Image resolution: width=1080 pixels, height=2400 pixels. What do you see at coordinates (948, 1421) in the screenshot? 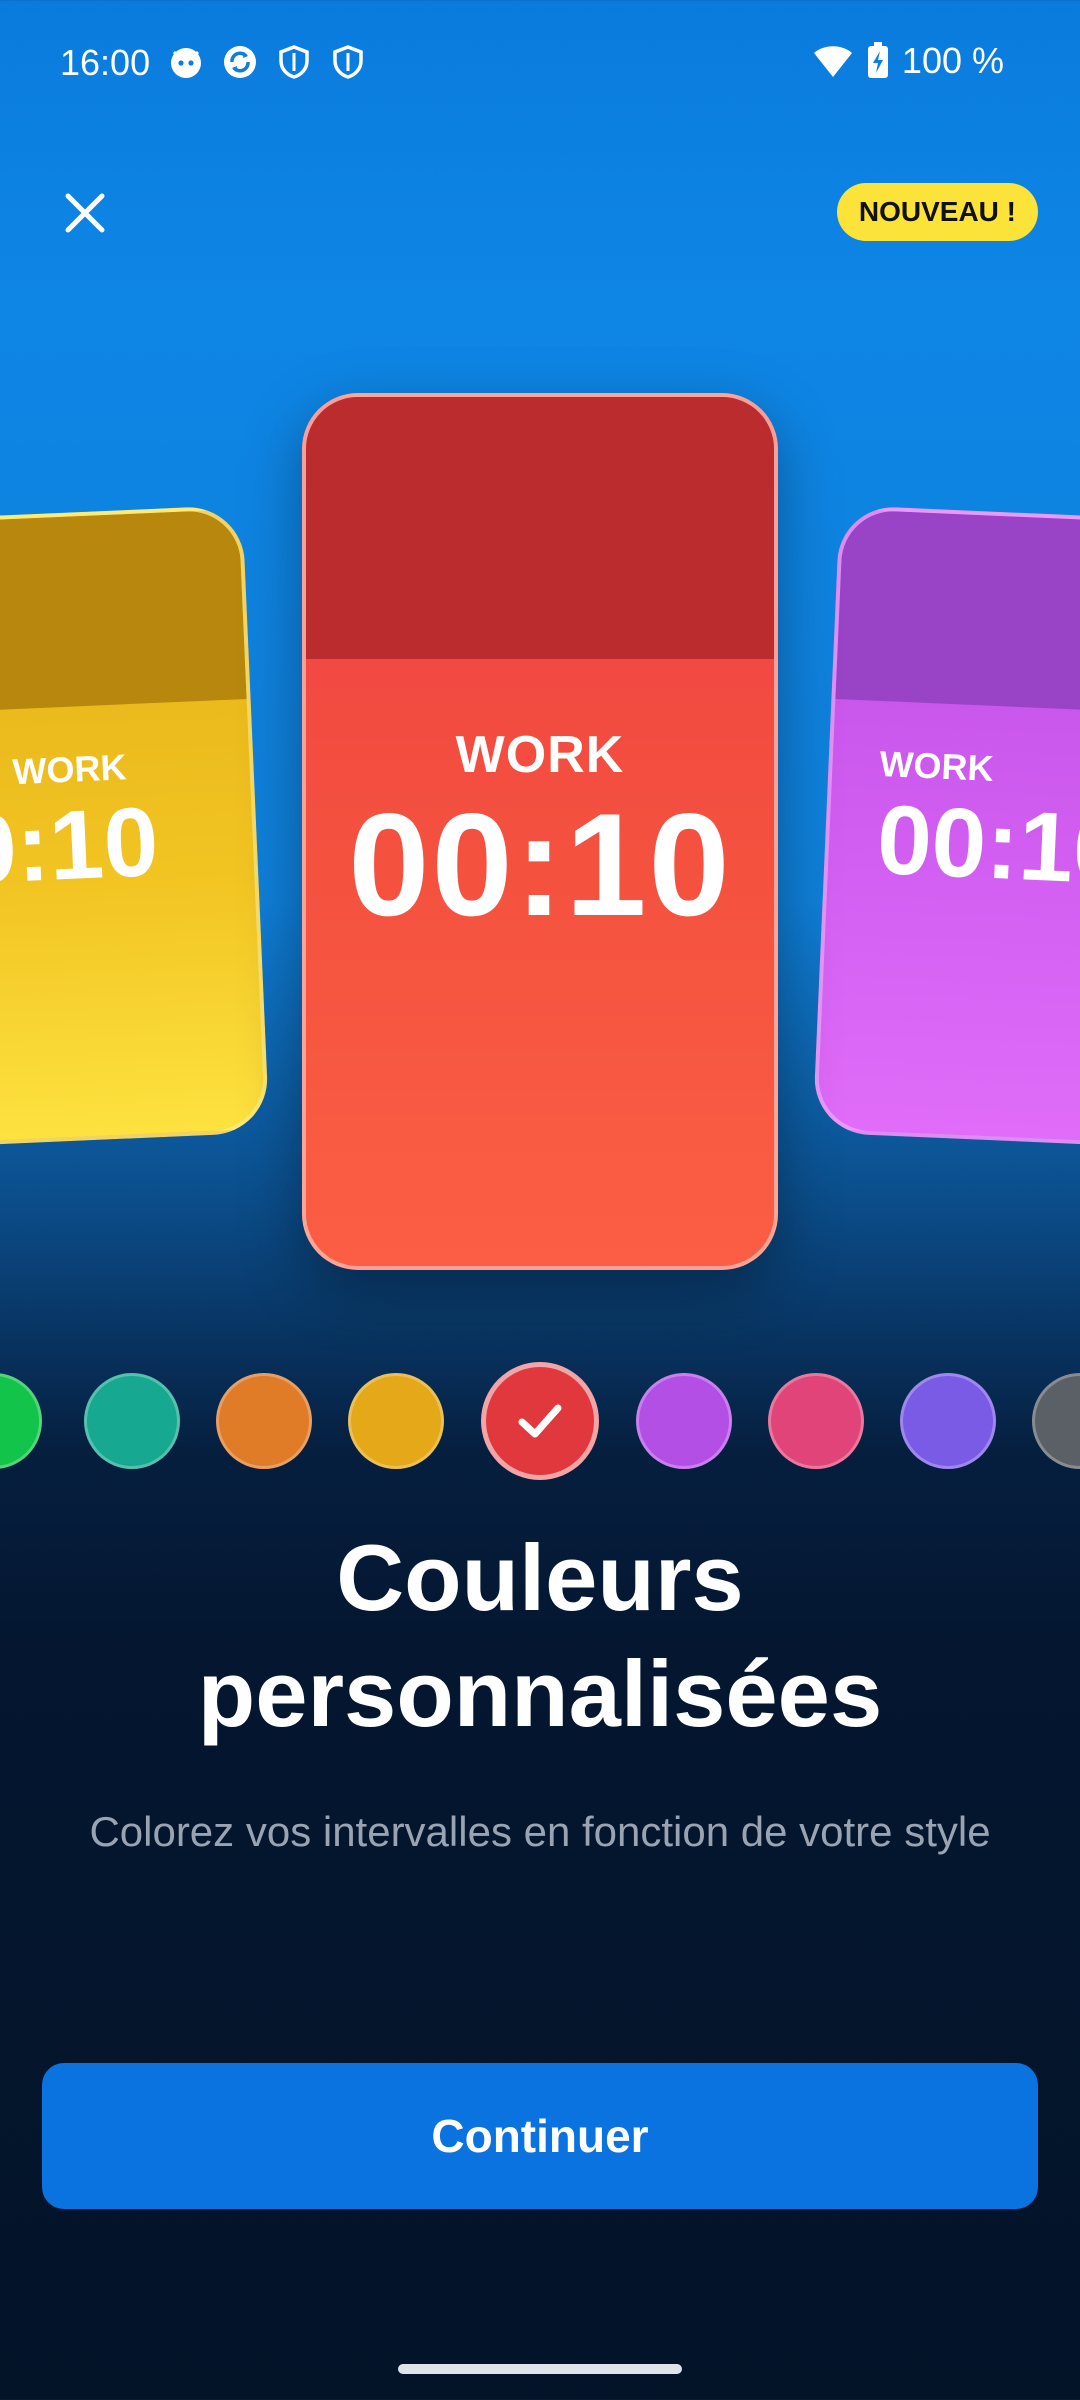
I see `color-swatch-indigo` at bounding box center [948, 1421].